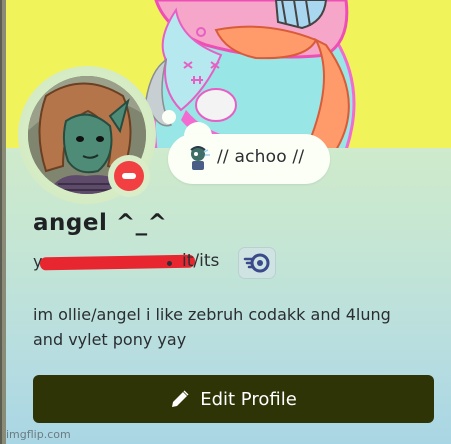  I want to click on do-not-disturb-icon, so click(129, 176).